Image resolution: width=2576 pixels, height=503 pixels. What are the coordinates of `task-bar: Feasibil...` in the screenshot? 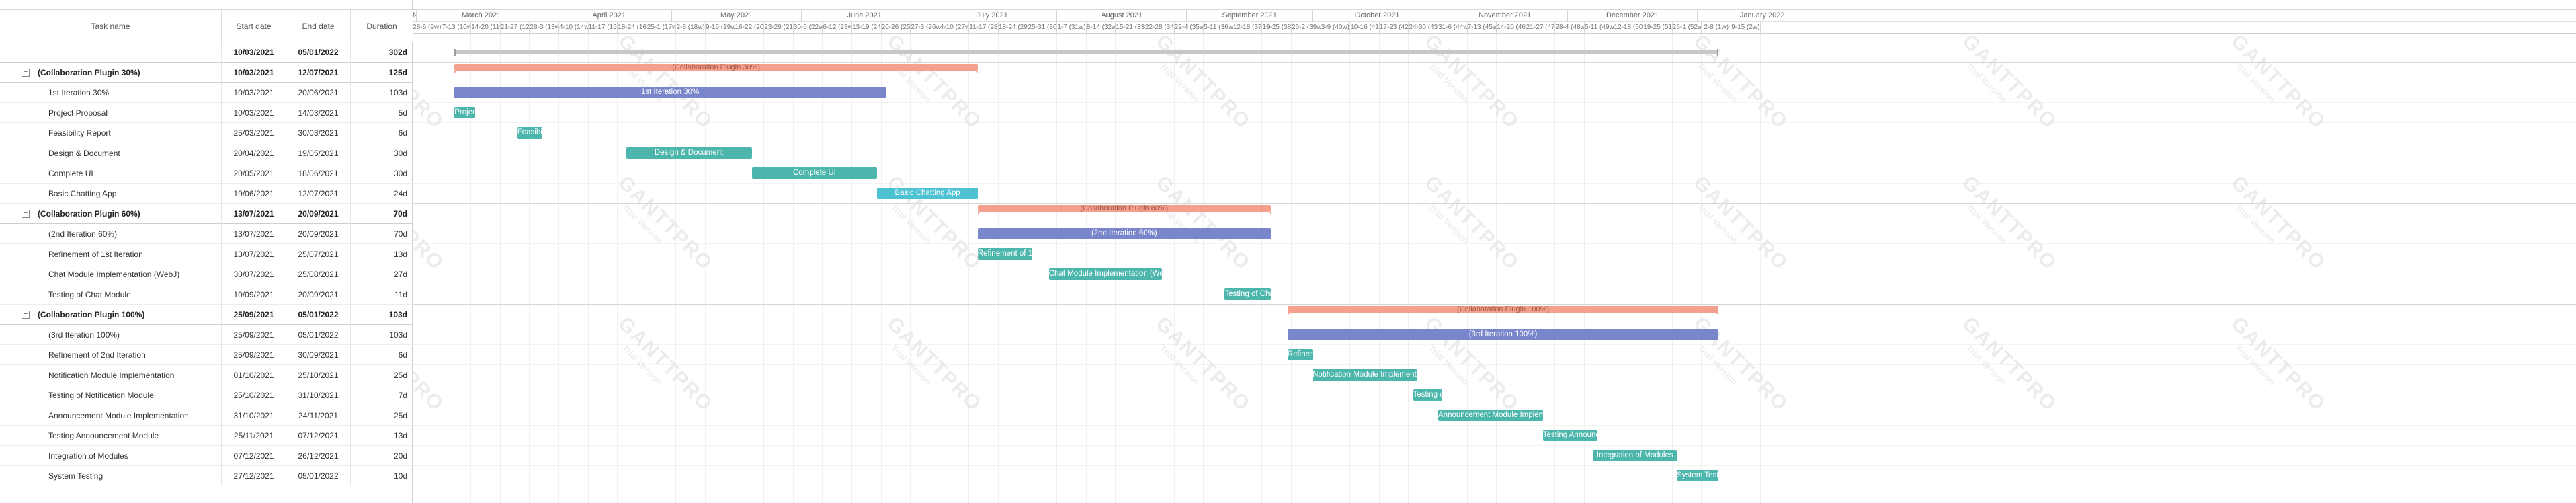 It's located at (530, 133).